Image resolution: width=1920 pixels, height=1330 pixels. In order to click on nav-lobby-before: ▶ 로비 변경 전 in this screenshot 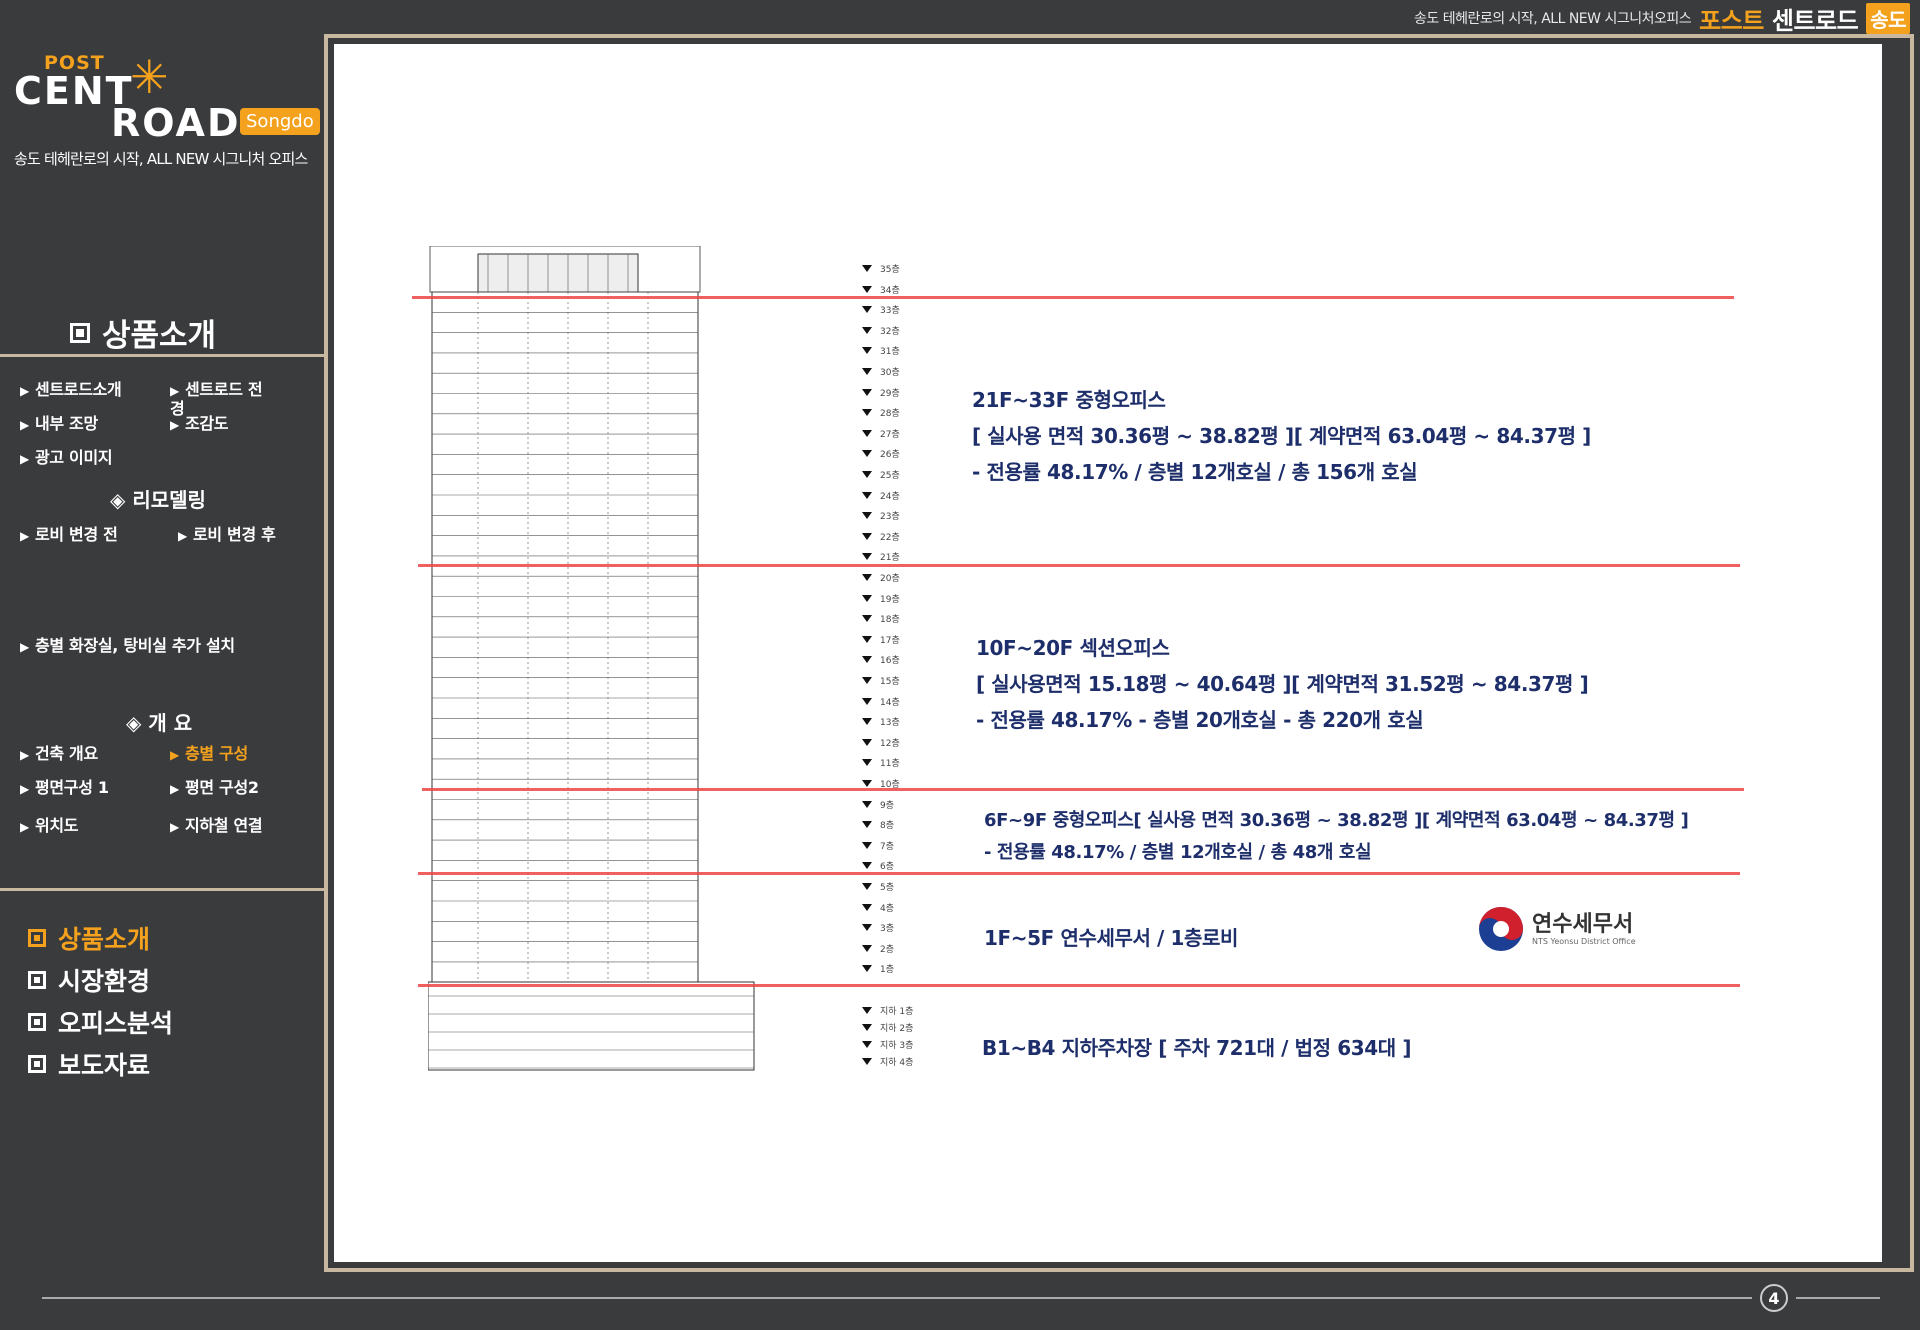, I will do `click(69, 535)`.